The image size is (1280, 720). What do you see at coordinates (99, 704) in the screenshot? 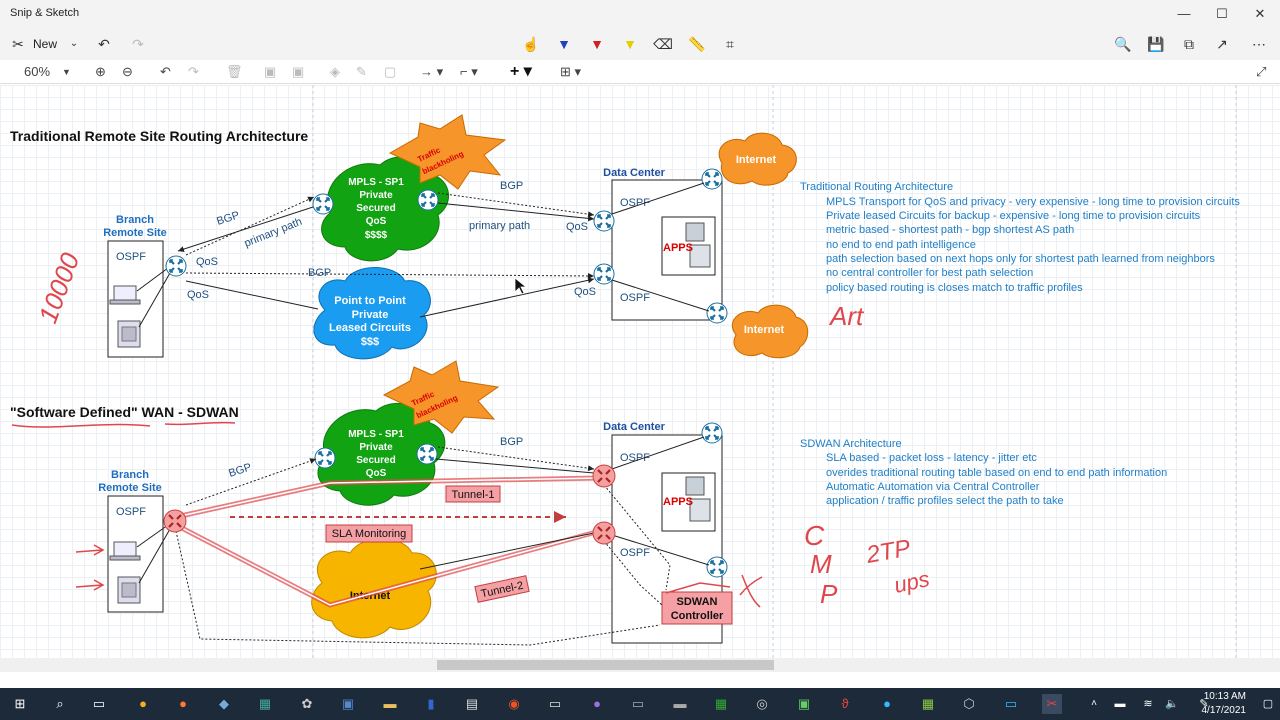
I see `task-view-icon: ▭` at bounding box center [99, 704].